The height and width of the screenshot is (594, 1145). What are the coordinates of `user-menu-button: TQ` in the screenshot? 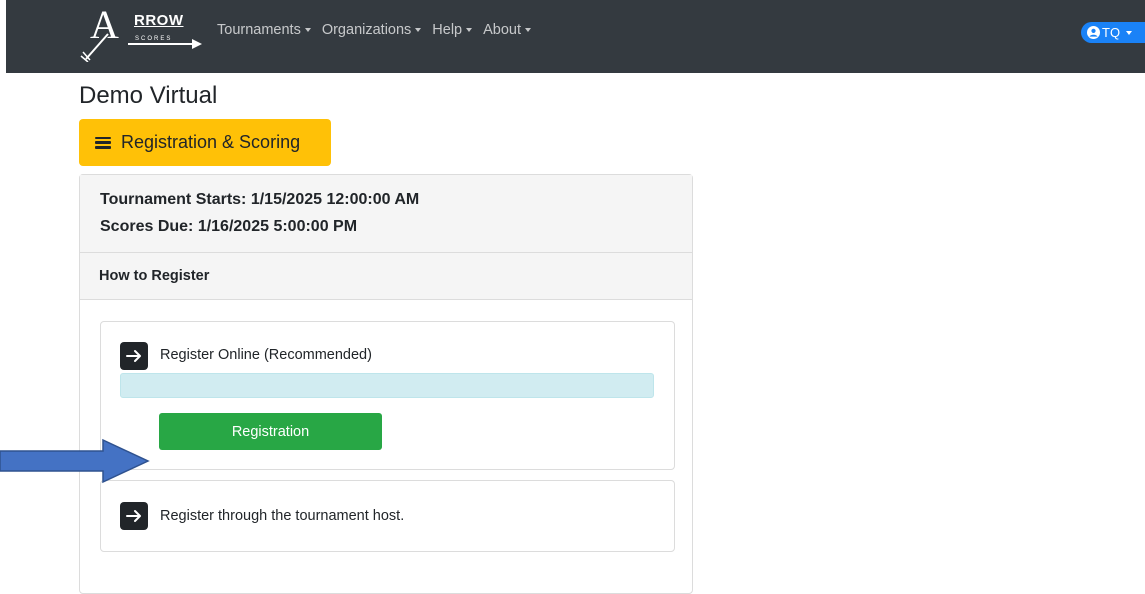 It's located at (1113, 32).